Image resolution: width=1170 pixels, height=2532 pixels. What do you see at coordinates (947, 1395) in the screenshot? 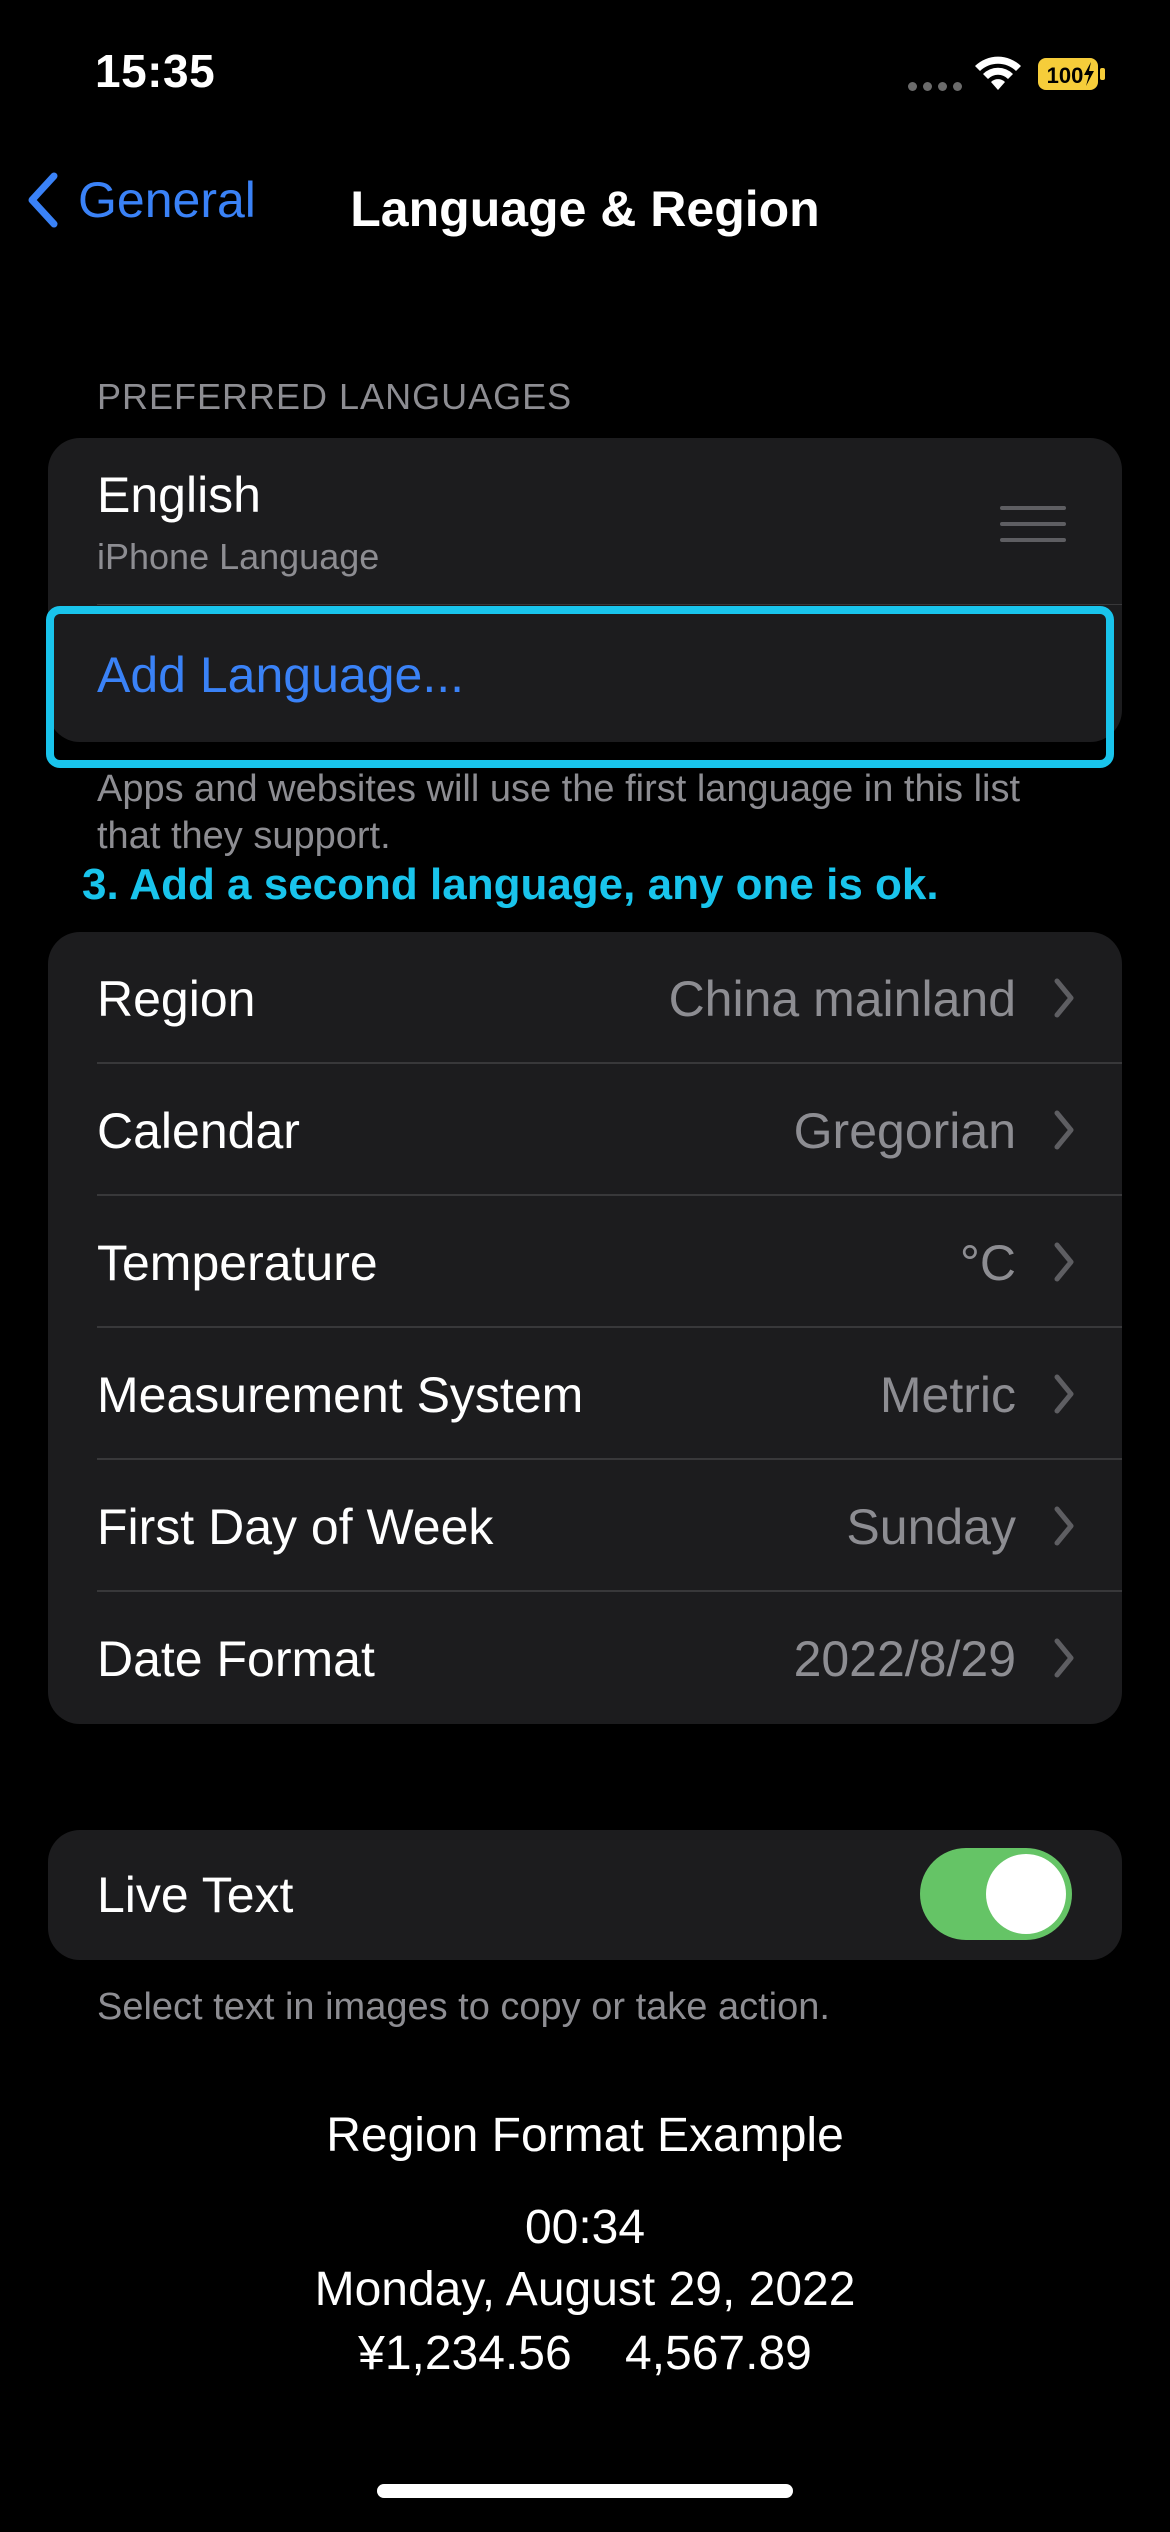
I see `setting-value: Metric` at bounding box center [947, 1395].